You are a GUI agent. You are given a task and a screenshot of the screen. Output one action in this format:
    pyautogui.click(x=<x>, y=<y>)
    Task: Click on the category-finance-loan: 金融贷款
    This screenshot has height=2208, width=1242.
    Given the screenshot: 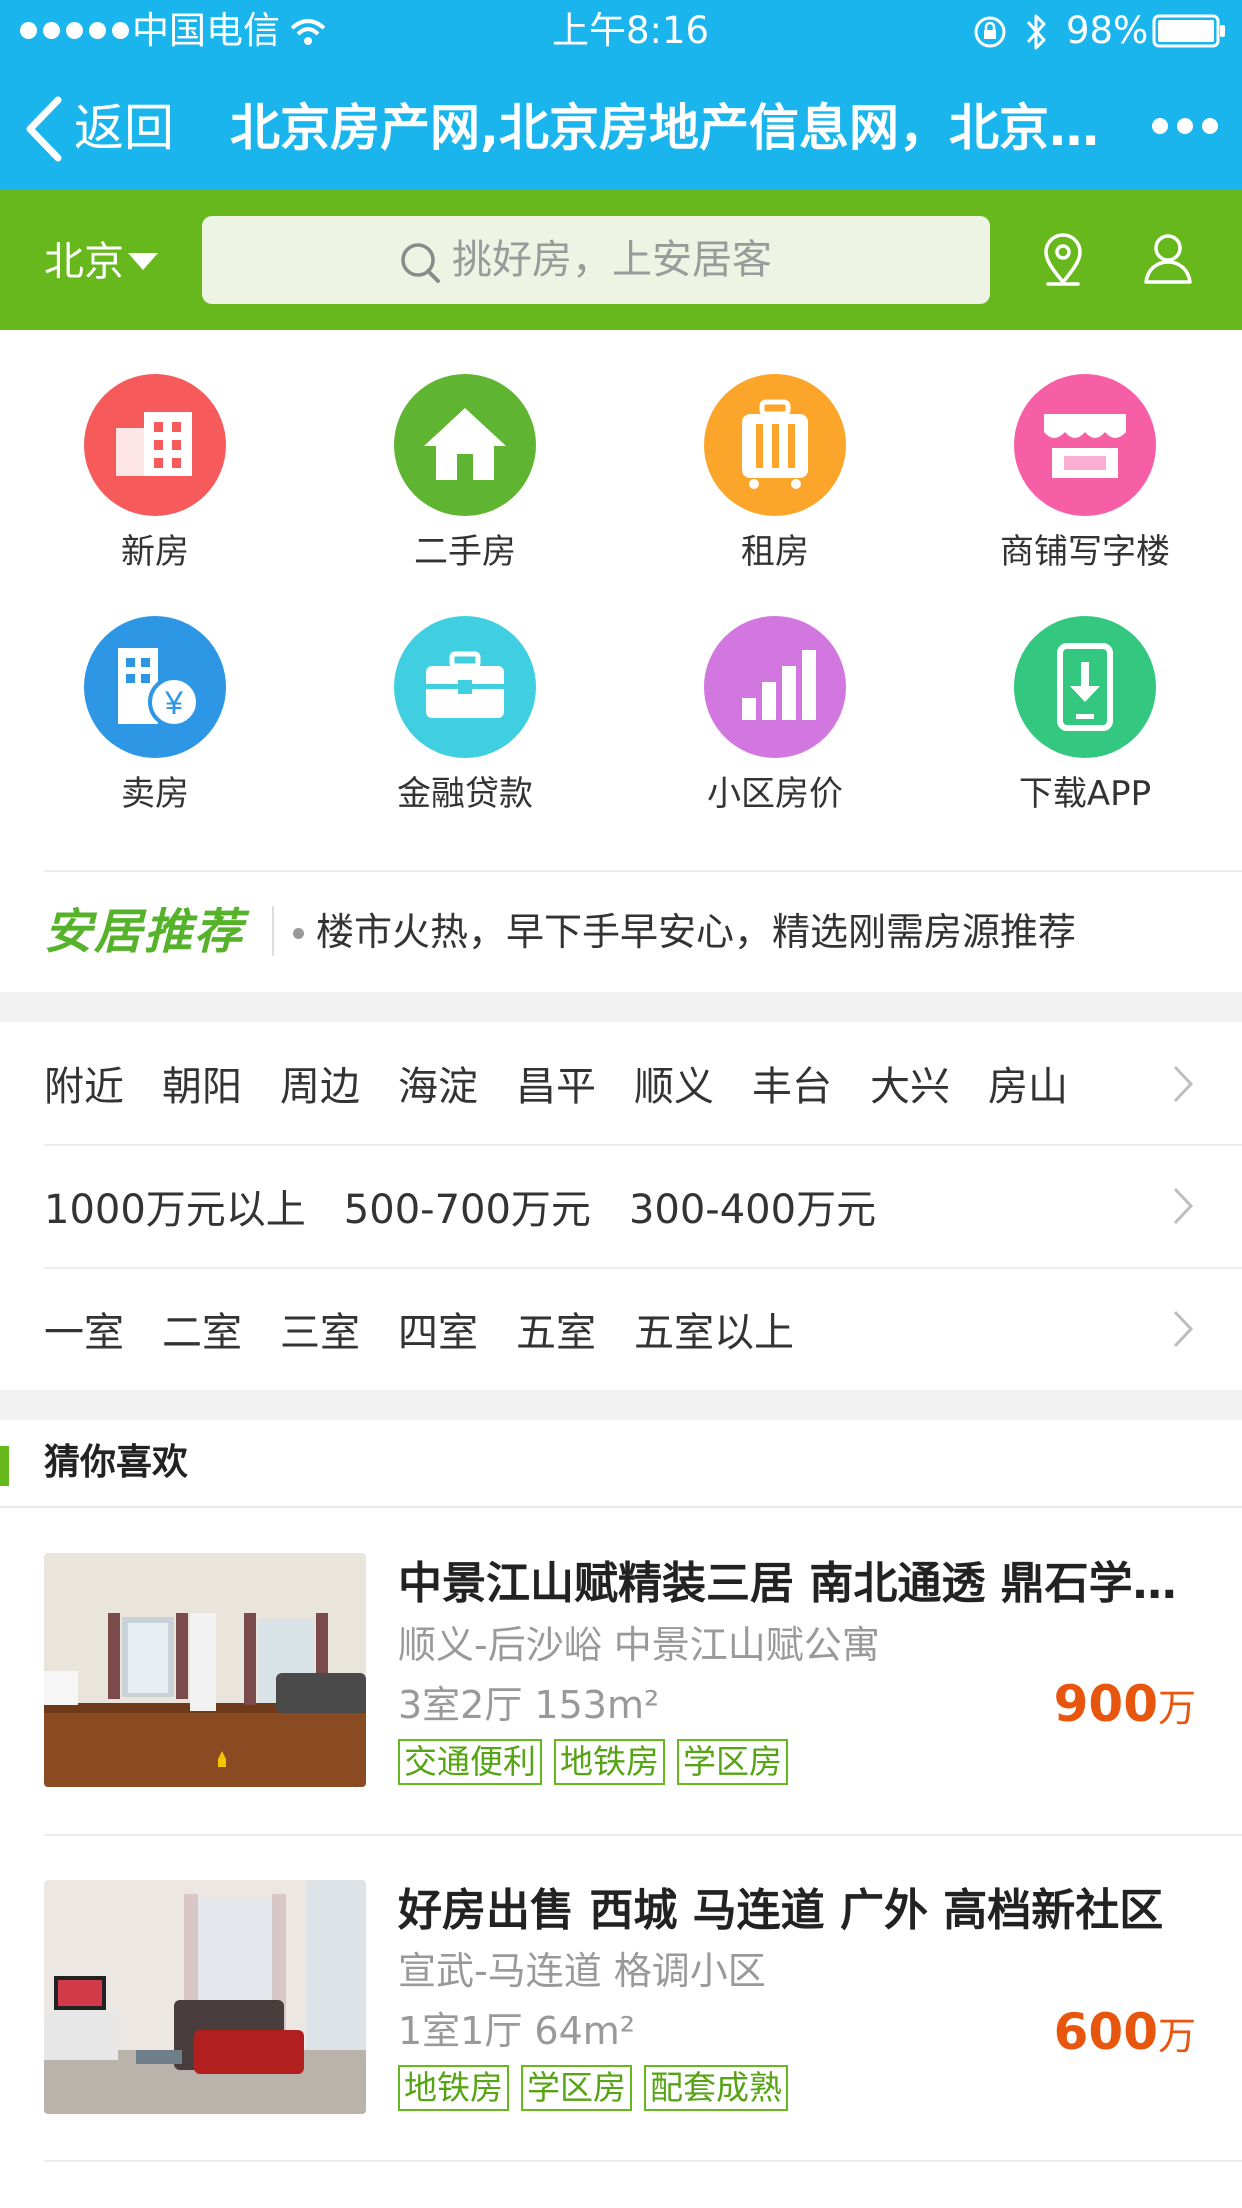 What is the action you would take?
    pyautogui.click(x=465, y=716)
    